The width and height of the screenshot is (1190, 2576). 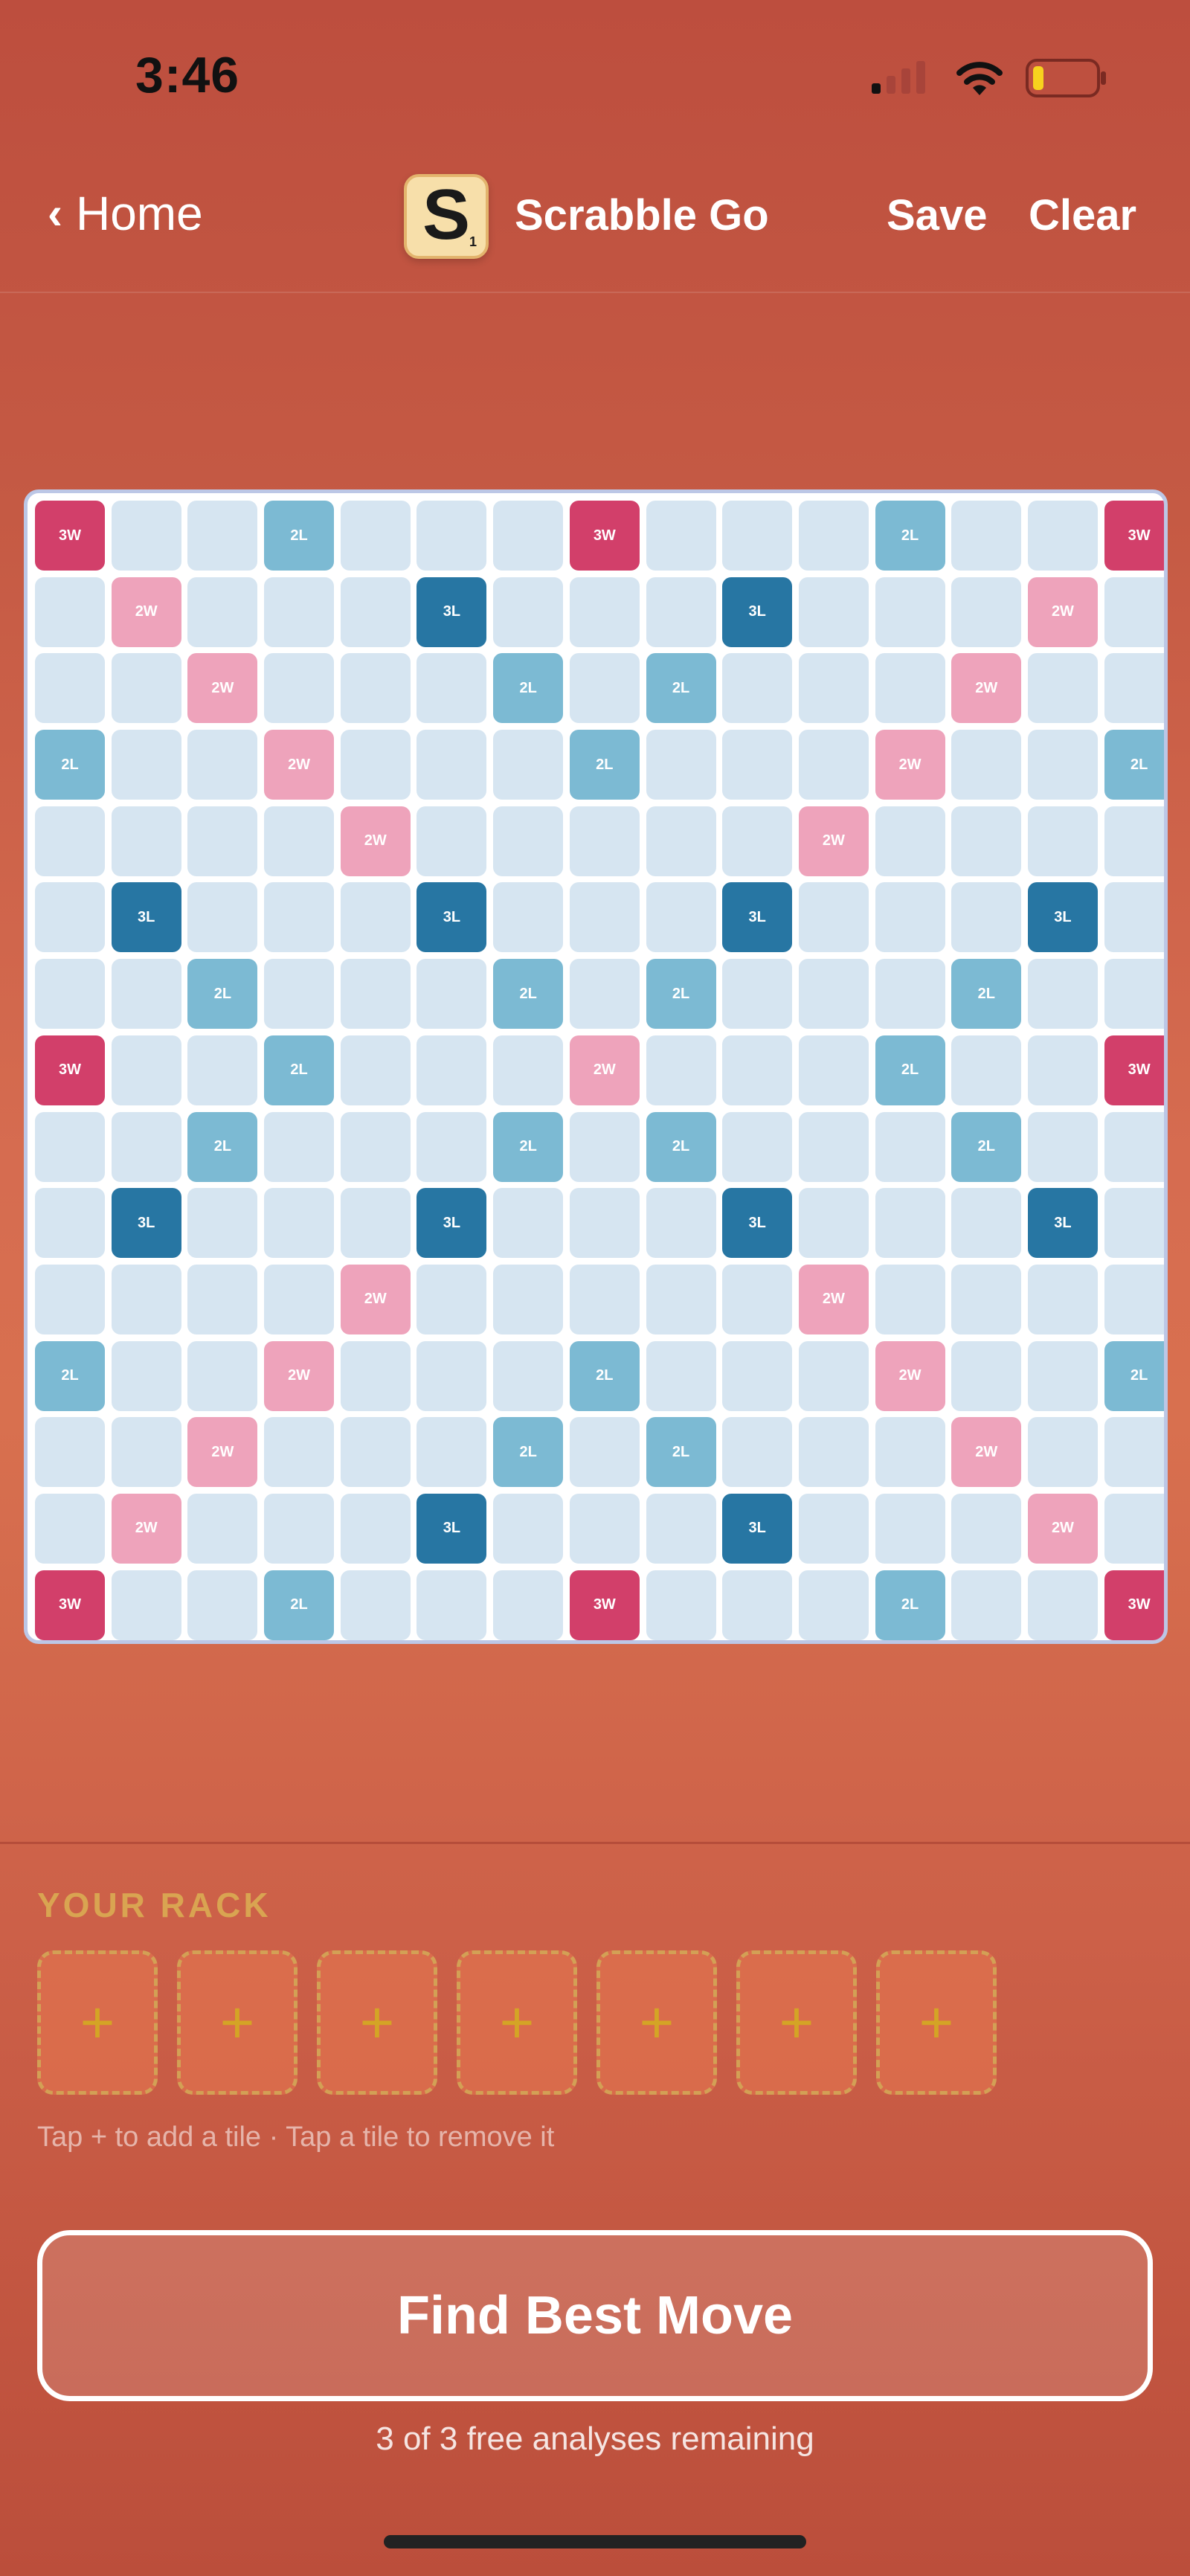 I want to click on back-home-button: ‹ Home, so click(x=126, y=213).